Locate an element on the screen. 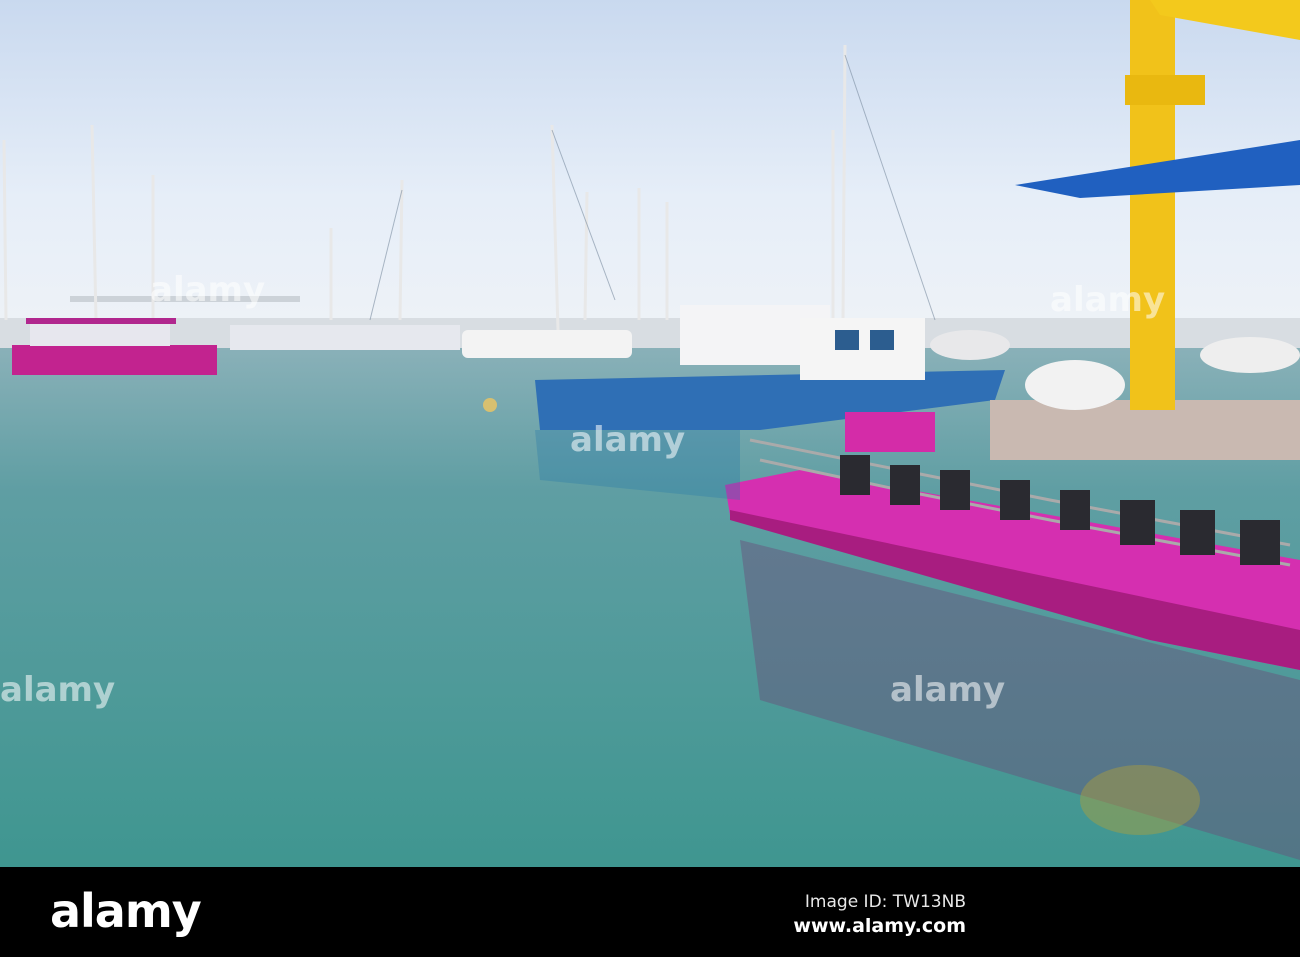  alamy-logo: alamy is located at coordinates (126, 911).